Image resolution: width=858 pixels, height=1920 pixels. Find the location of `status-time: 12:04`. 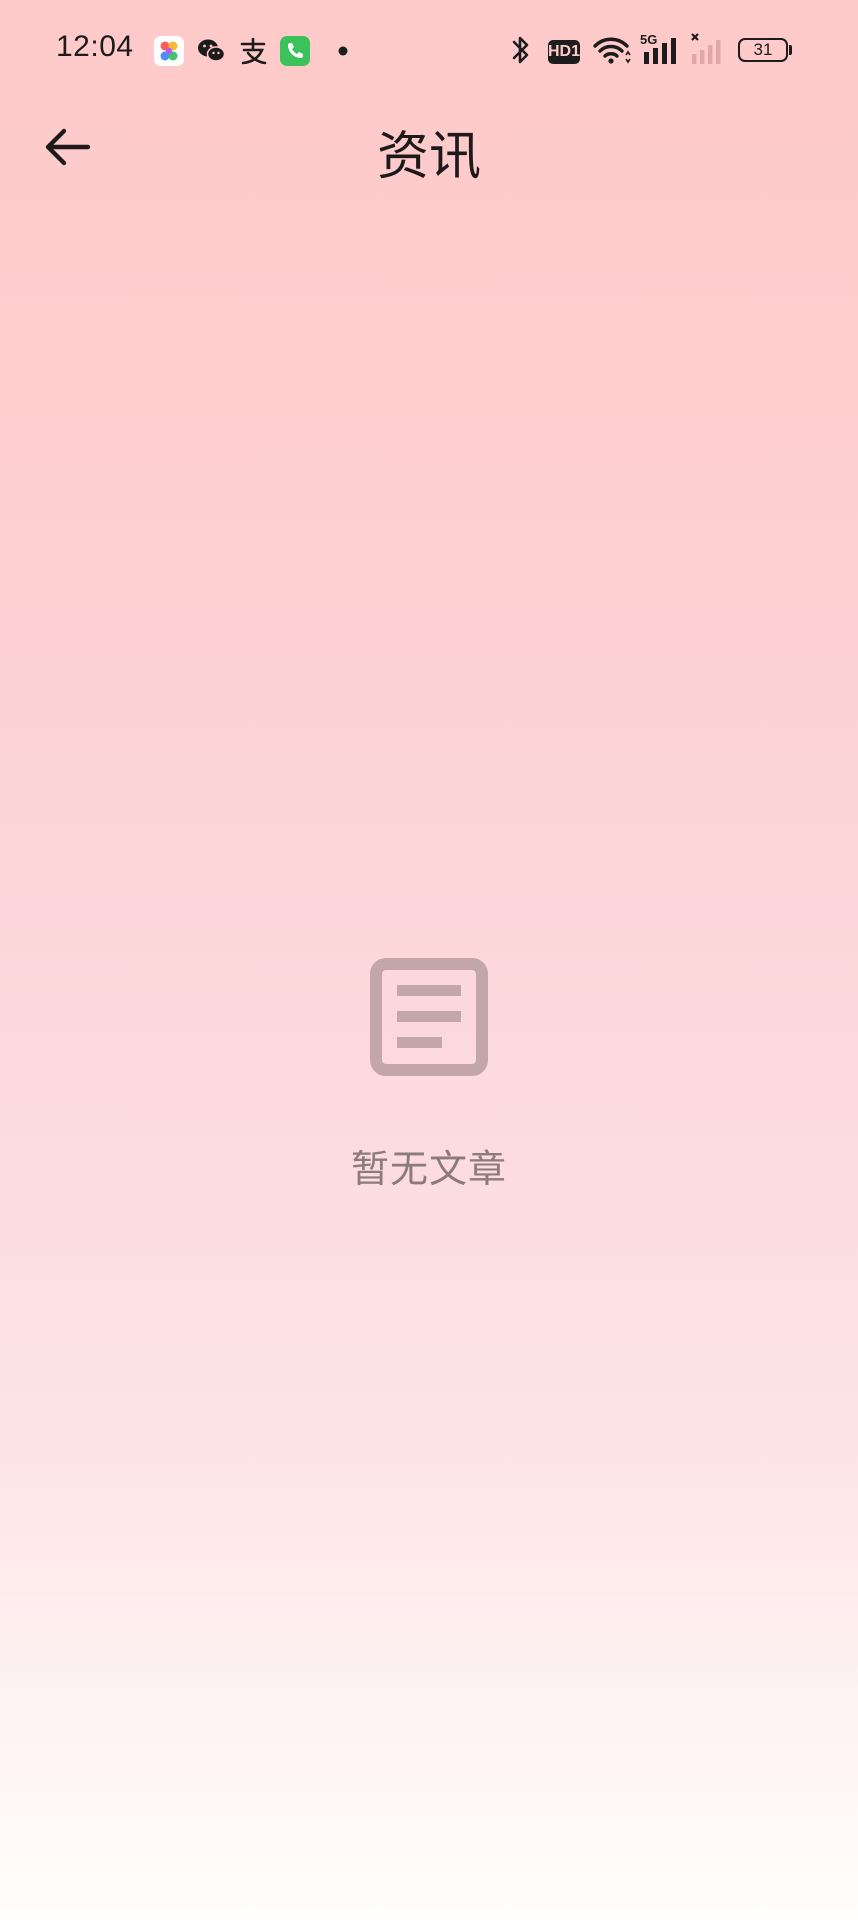

status-time: 12:04 is located at coordinates (95, 46).